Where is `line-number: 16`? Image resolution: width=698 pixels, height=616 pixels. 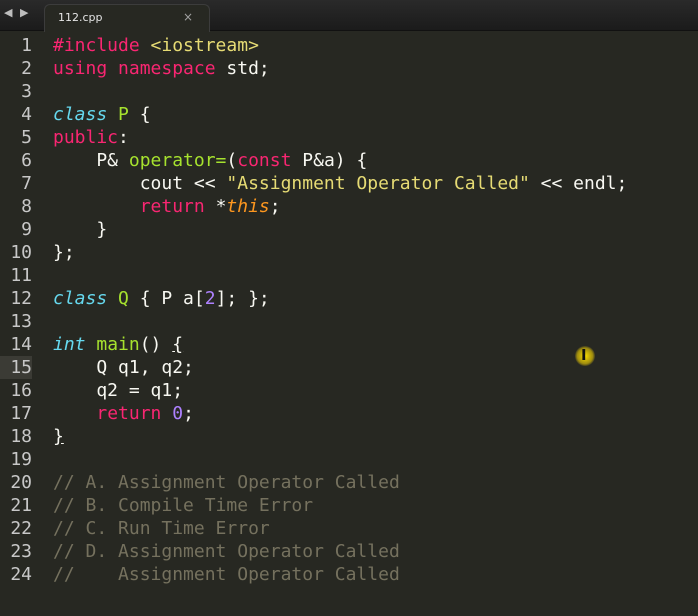 line-number: 16 is located at coordinates (21, 390).